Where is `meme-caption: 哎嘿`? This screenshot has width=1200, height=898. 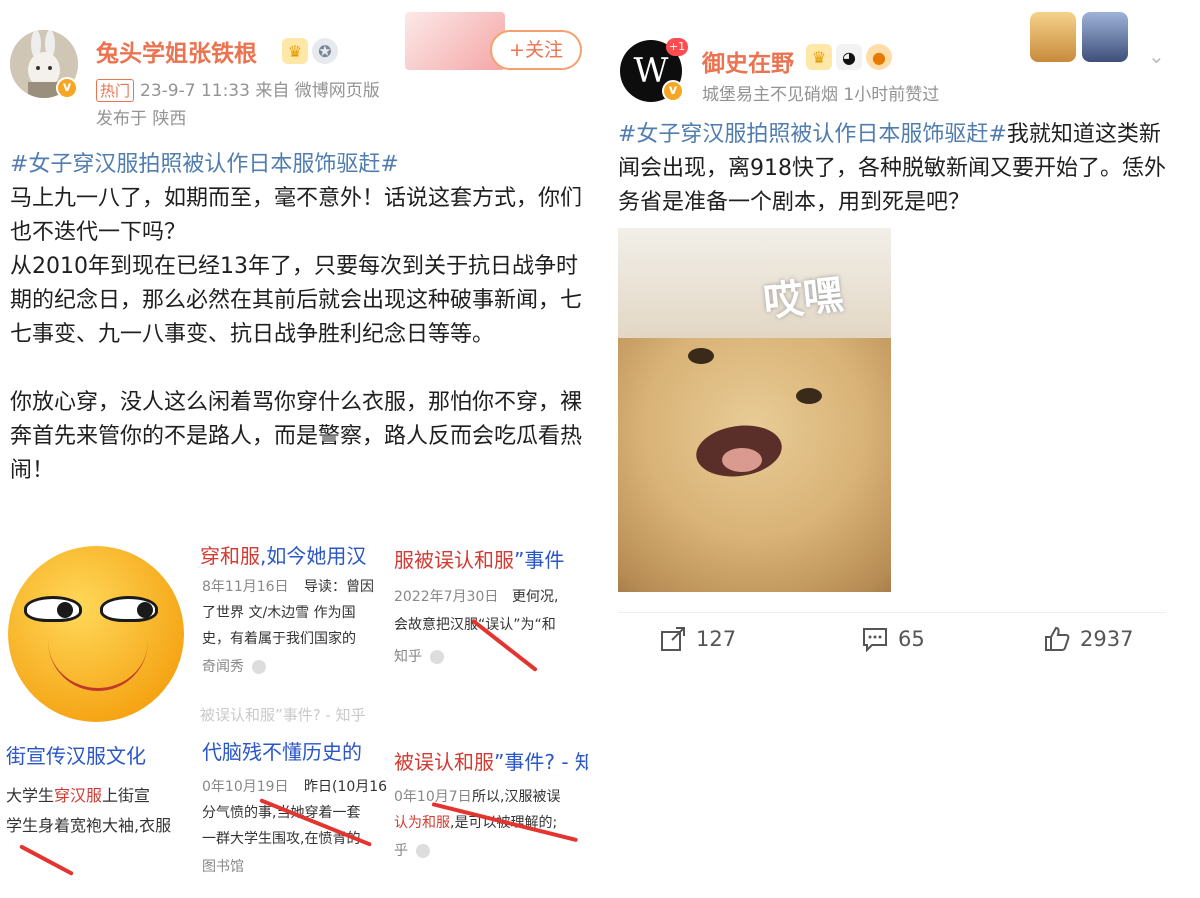
meme-caption: 哎嘿 is located at coordinates (803, 299).